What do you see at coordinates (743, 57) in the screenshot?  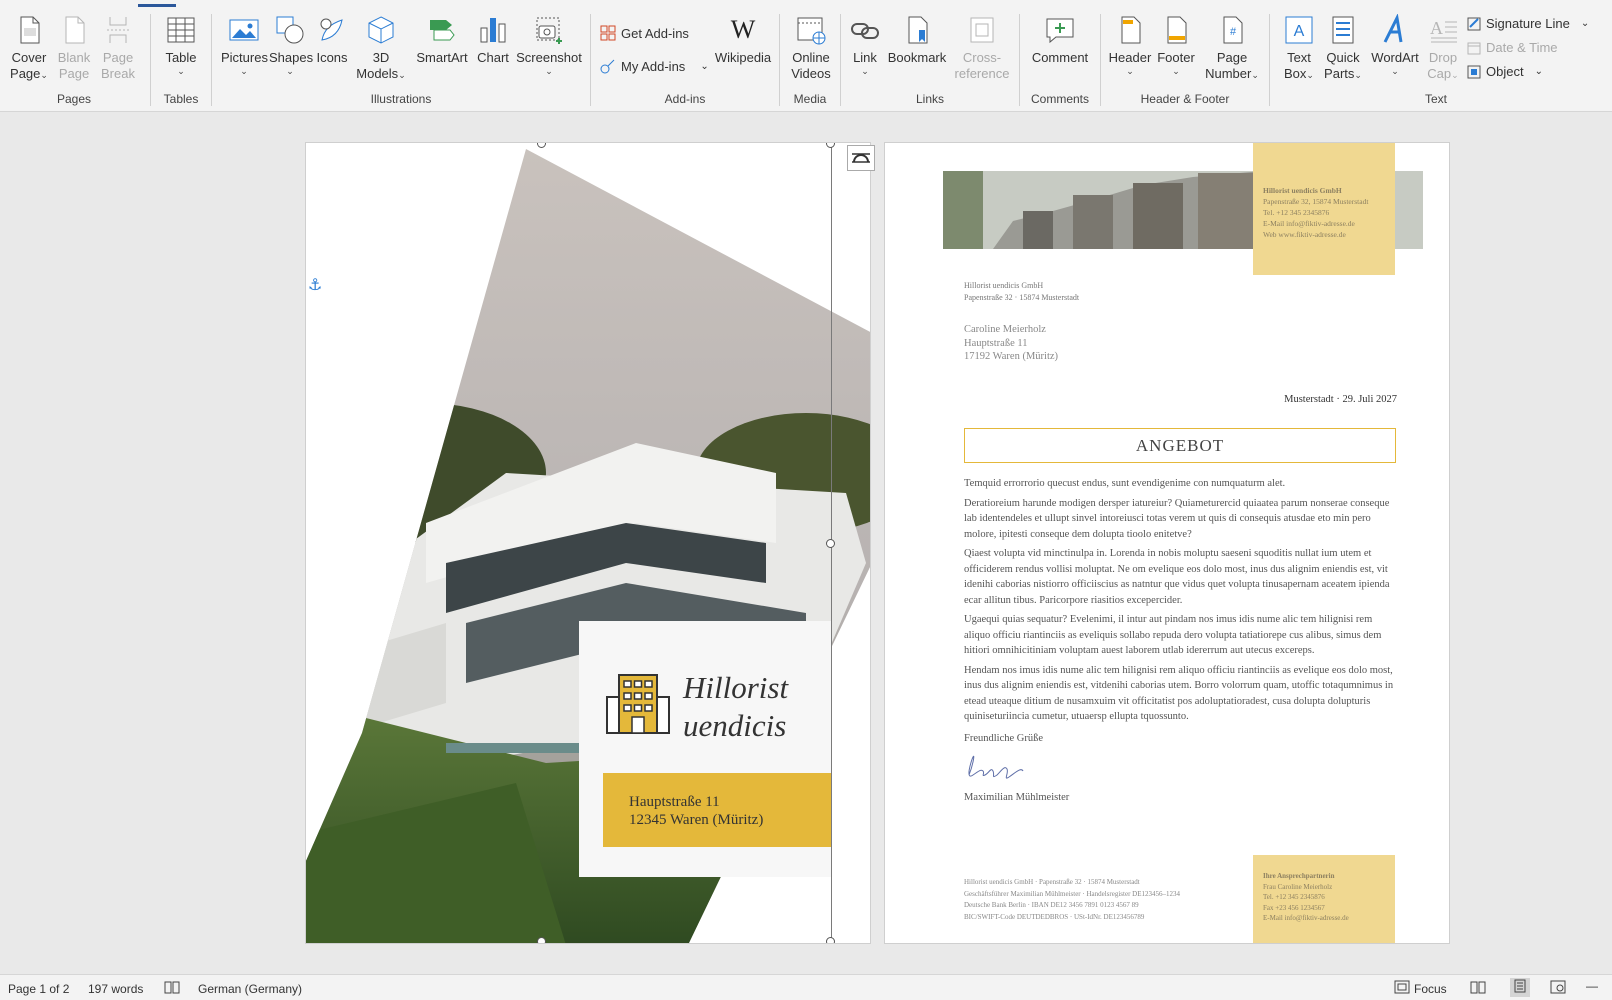 I see `wikipedia-label: Wikipedia` at bounding box center [743, 57].